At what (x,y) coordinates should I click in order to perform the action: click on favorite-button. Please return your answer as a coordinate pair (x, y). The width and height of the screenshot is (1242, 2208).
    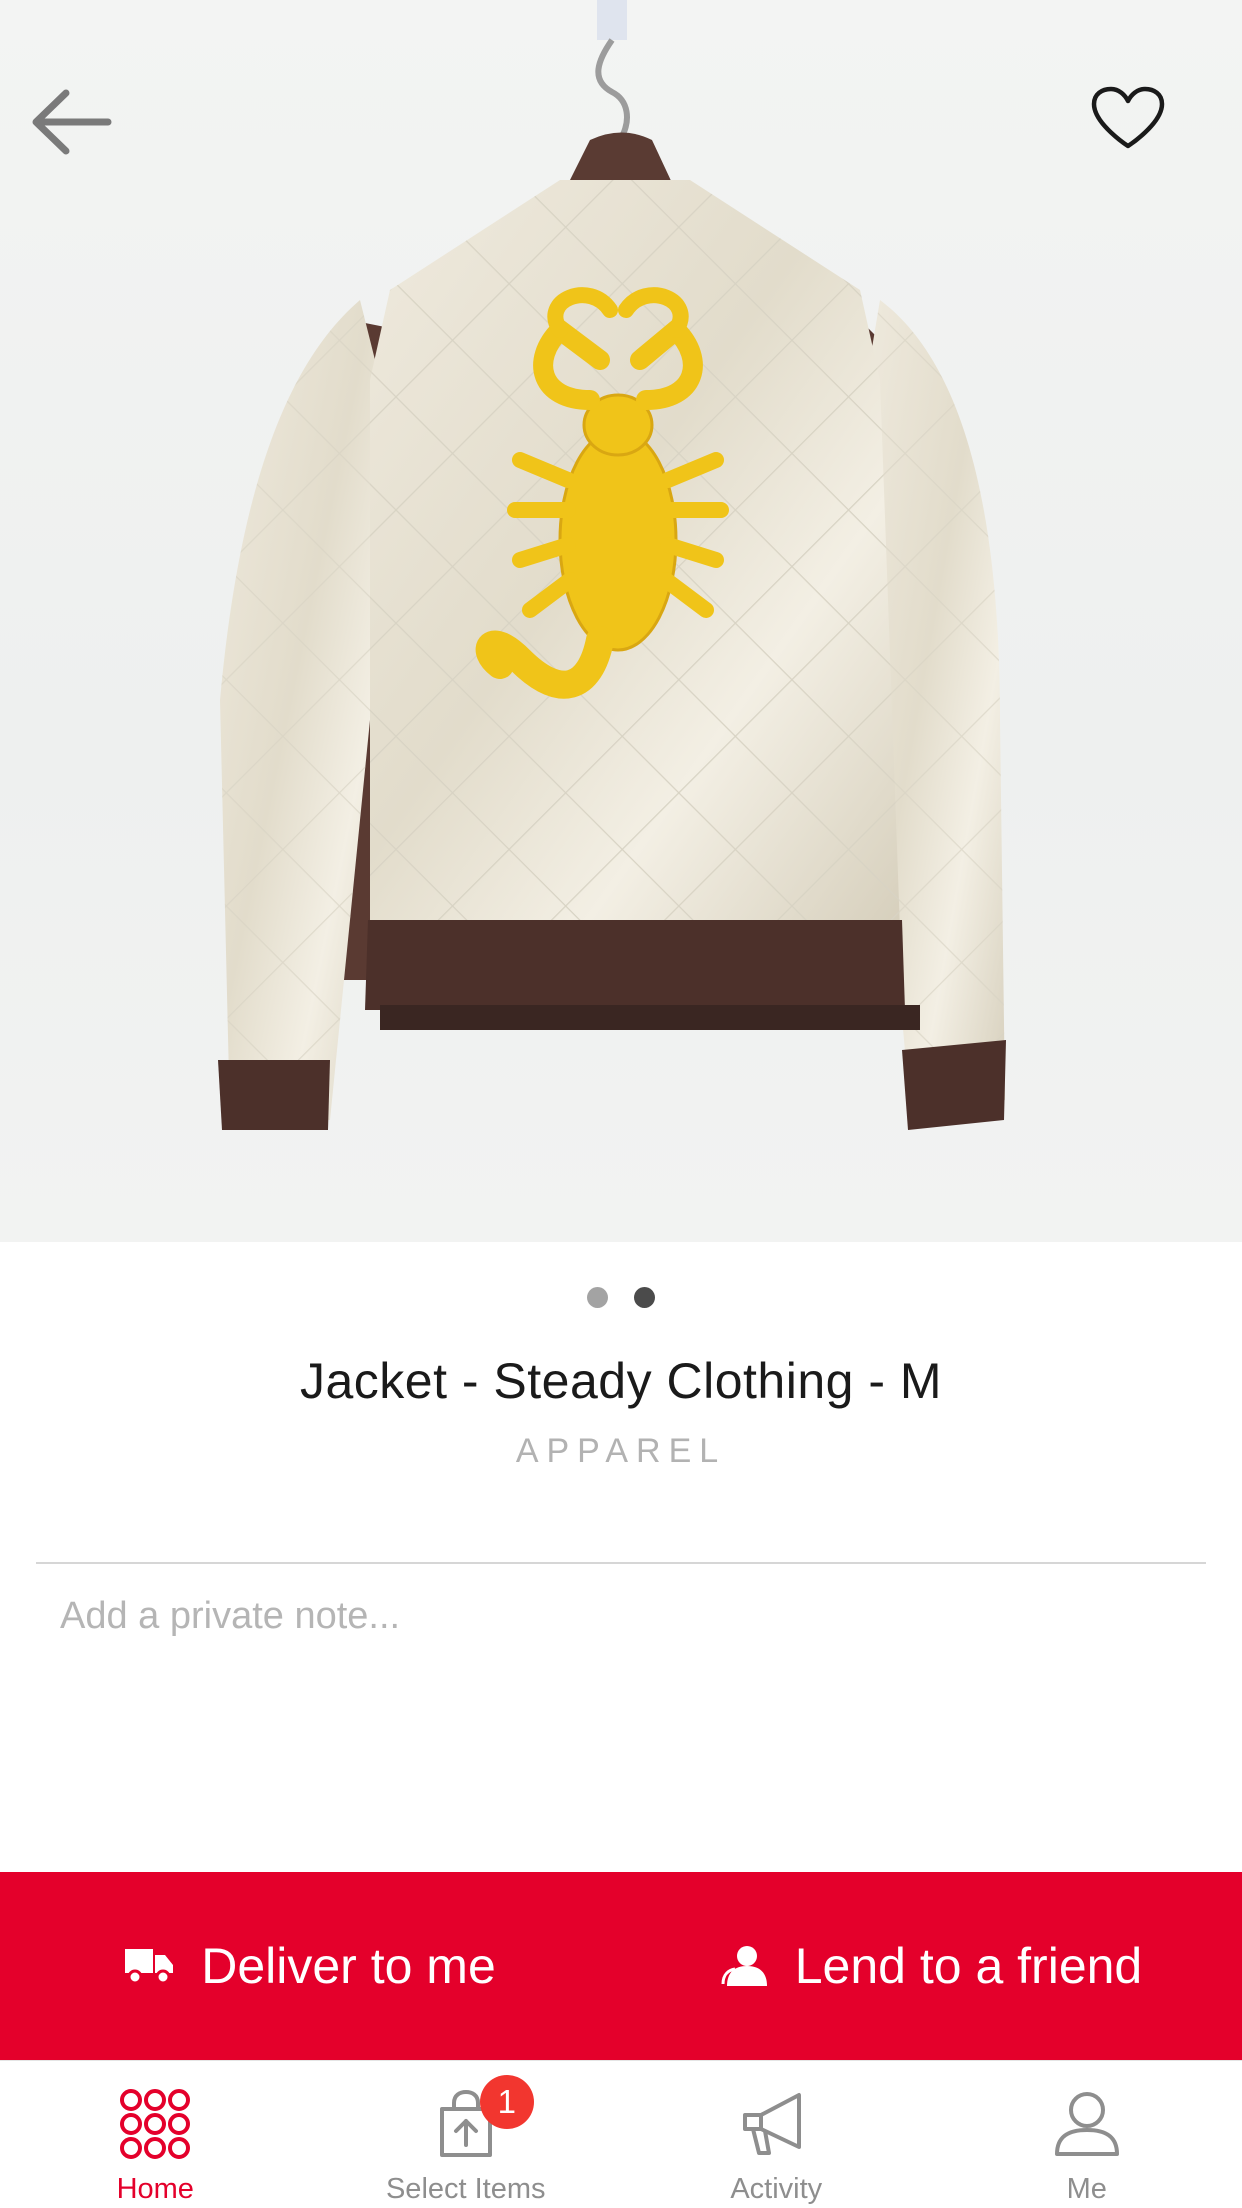
    Looking at the image, I should click on (1128, 118).